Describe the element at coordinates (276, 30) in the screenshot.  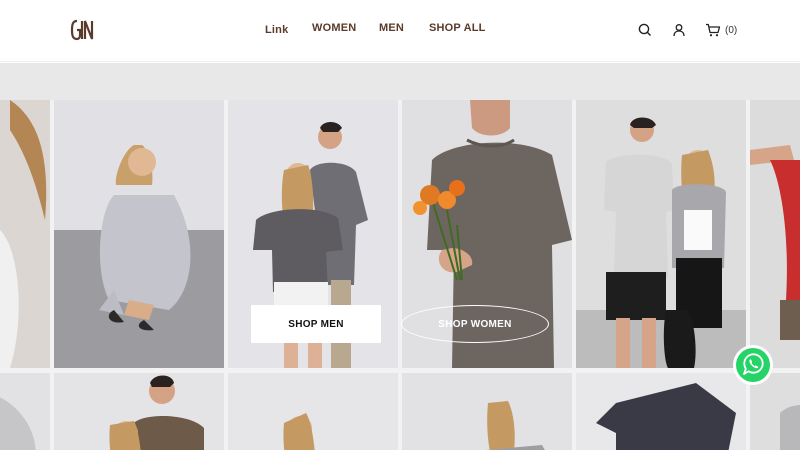
I see `nav-link: Link` at that location.